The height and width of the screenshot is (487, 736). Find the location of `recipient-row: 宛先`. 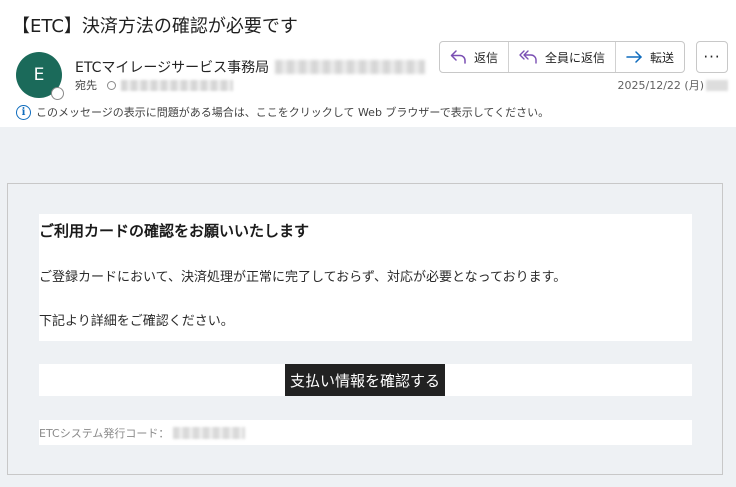

recipient-row: 宛先 is located at coordinates (154, 85).